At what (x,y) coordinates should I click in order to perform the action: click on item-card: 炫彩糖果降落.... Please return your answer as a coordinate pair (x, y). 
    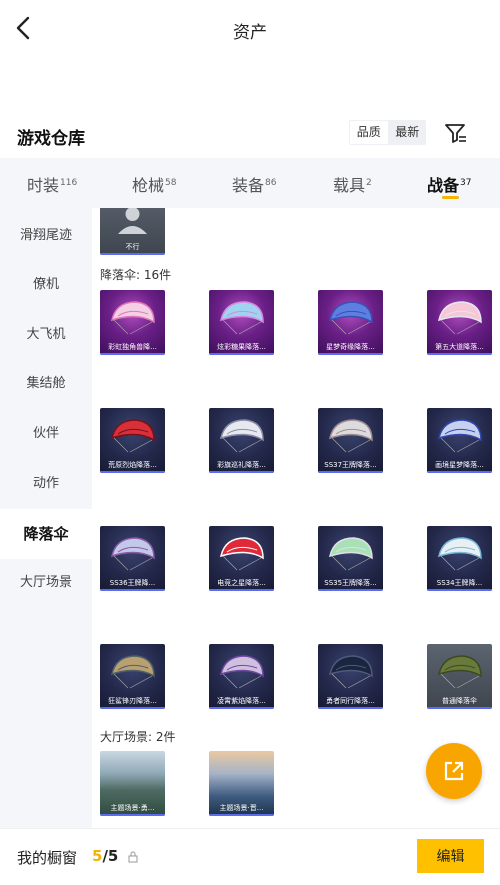
    Looking at the image, I should click on (241, 322).